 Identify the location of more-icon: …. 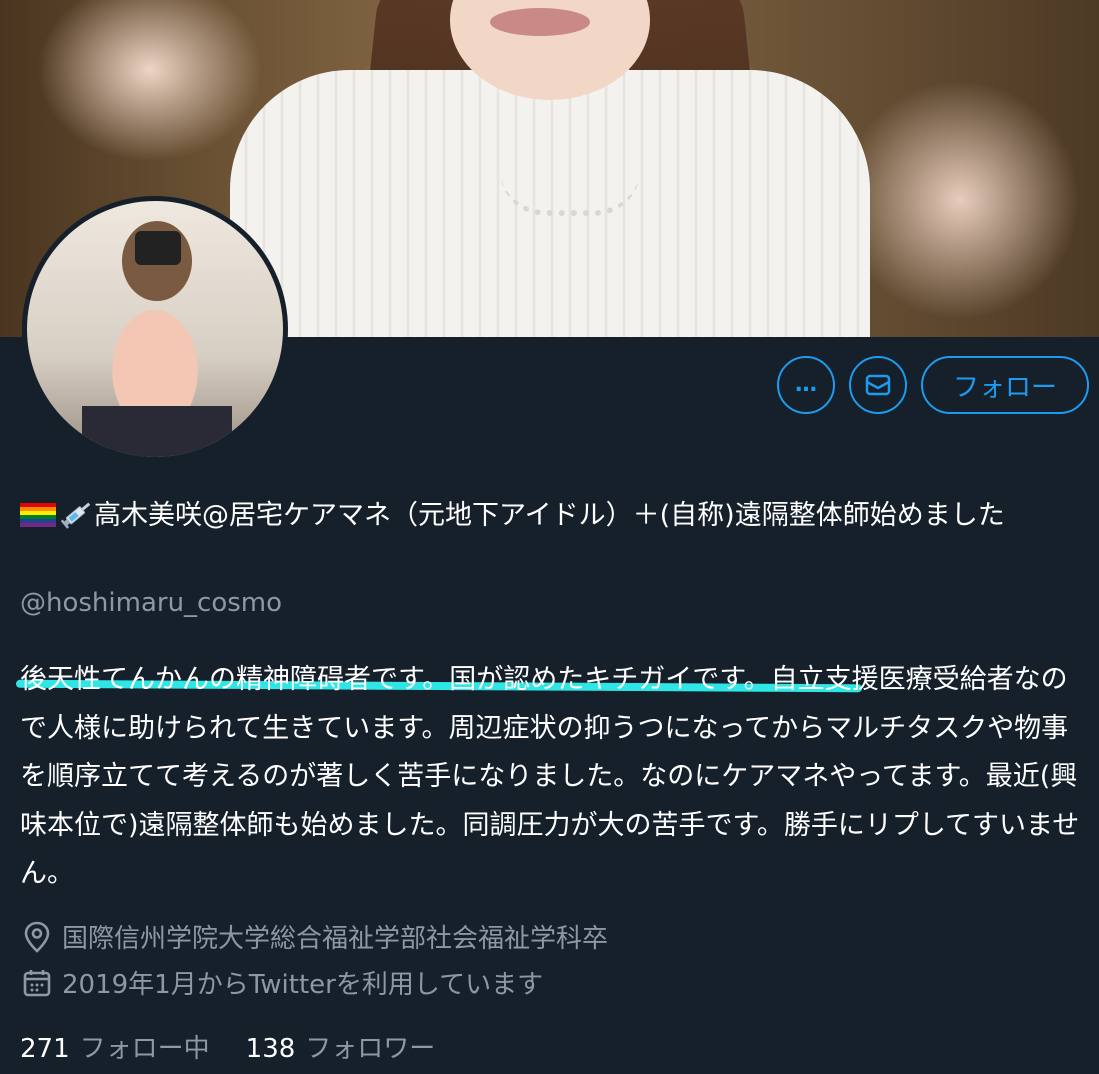
(805, 384).